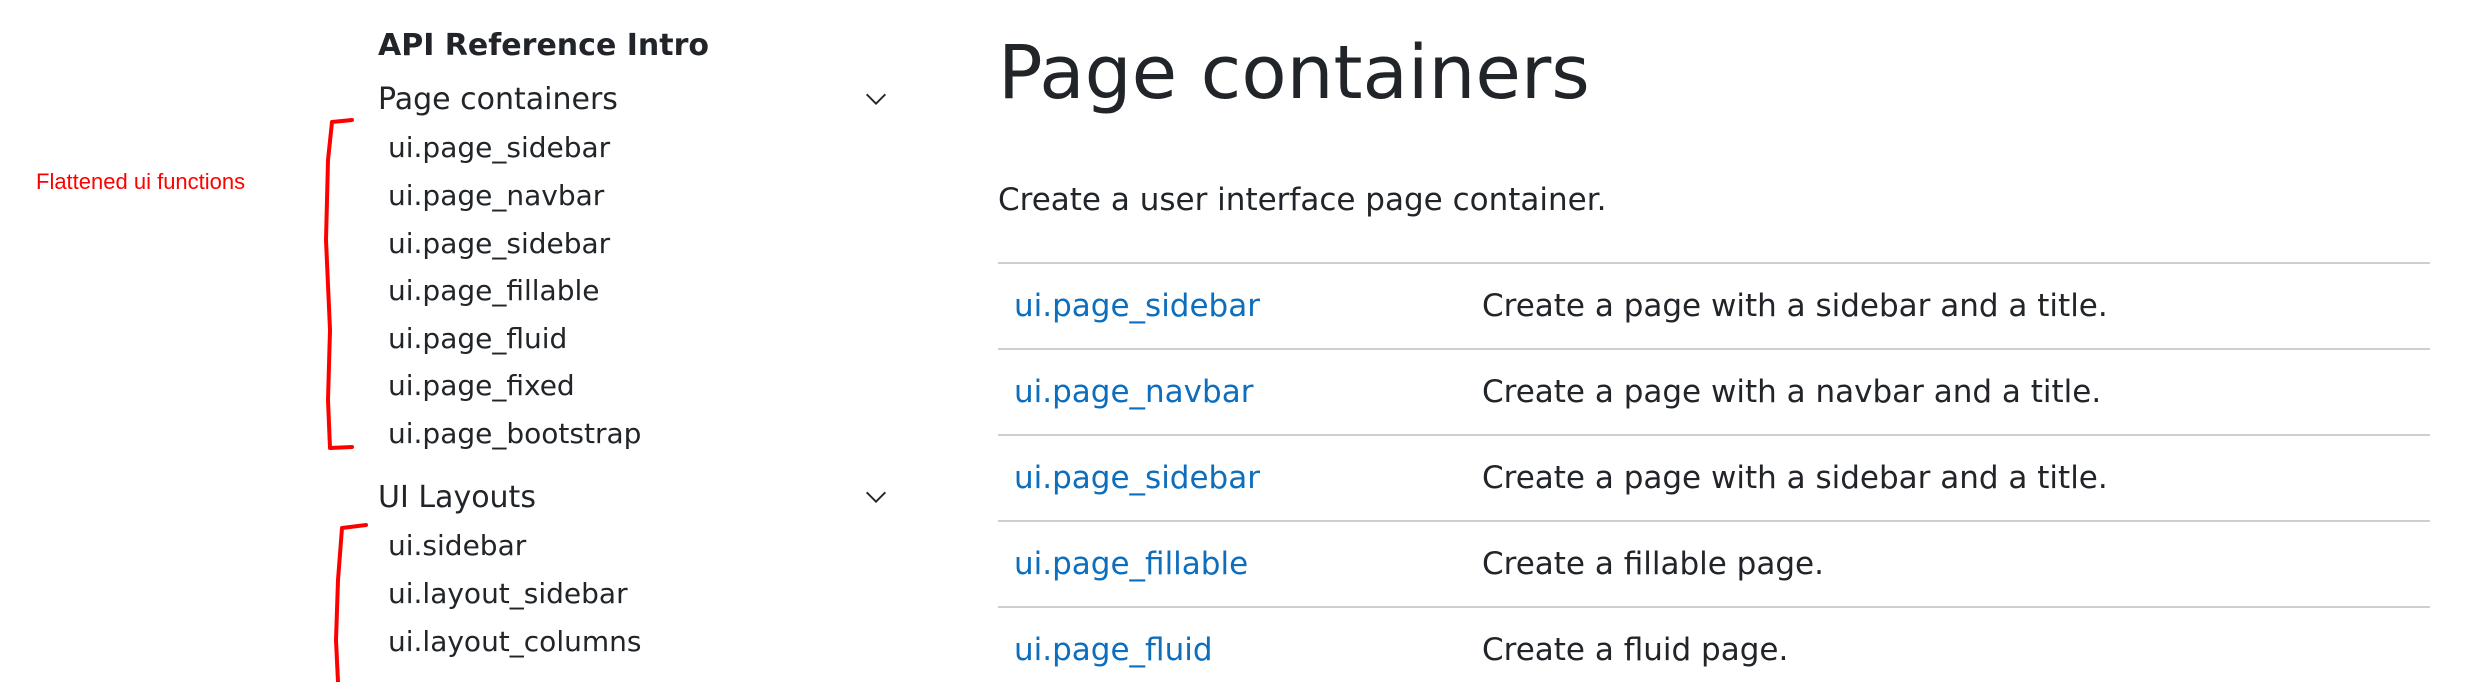 The width and height of the screenshot is (2482, 692). Describe the element at coordinates (1635, 650) in the screenshot. I see `function-description: Create a fluid page.` at that location.